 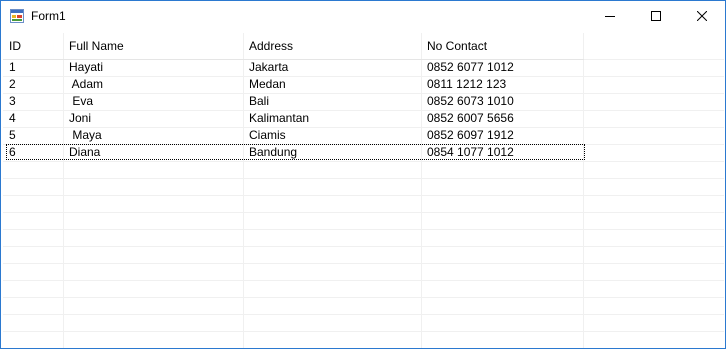 I want to click on cell-full-name: Maya, so click(x=85, y=135).